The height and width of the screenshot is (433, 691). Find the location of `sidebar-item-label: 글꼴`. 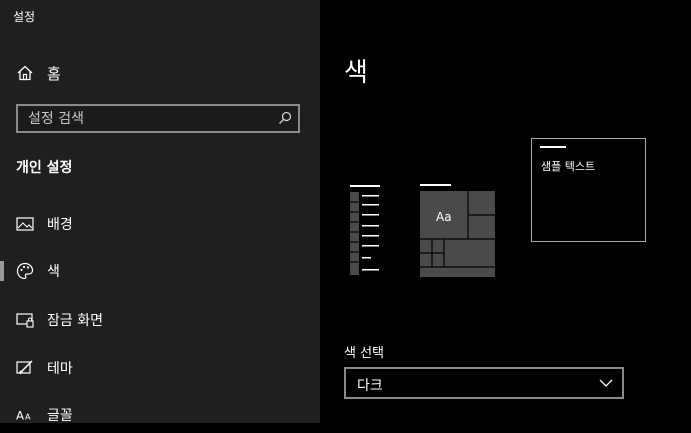

sidebar-item-label: 글꼴 is located at coordinates (60, 416).